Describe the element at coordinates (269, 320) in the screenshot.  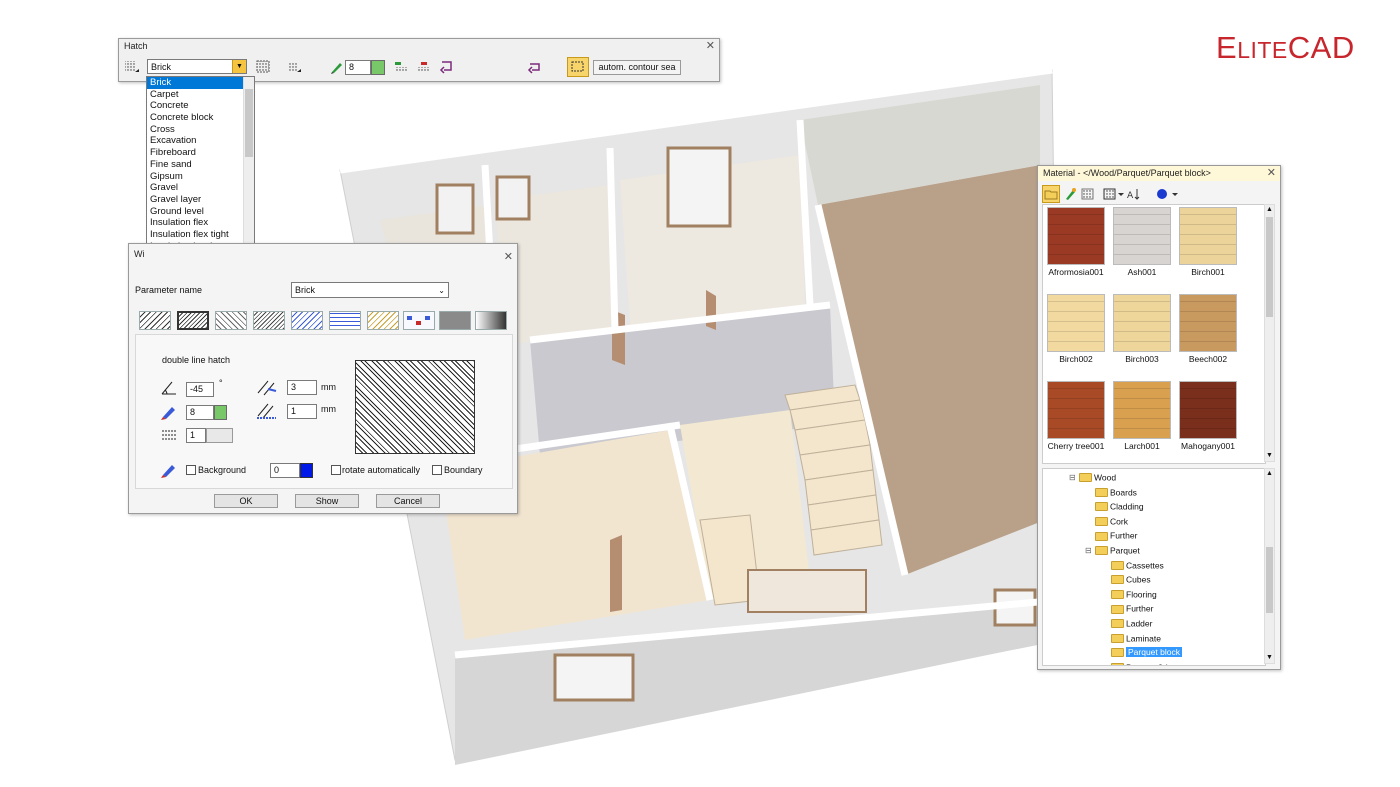
I see `pattern-cross-fine` at that location.